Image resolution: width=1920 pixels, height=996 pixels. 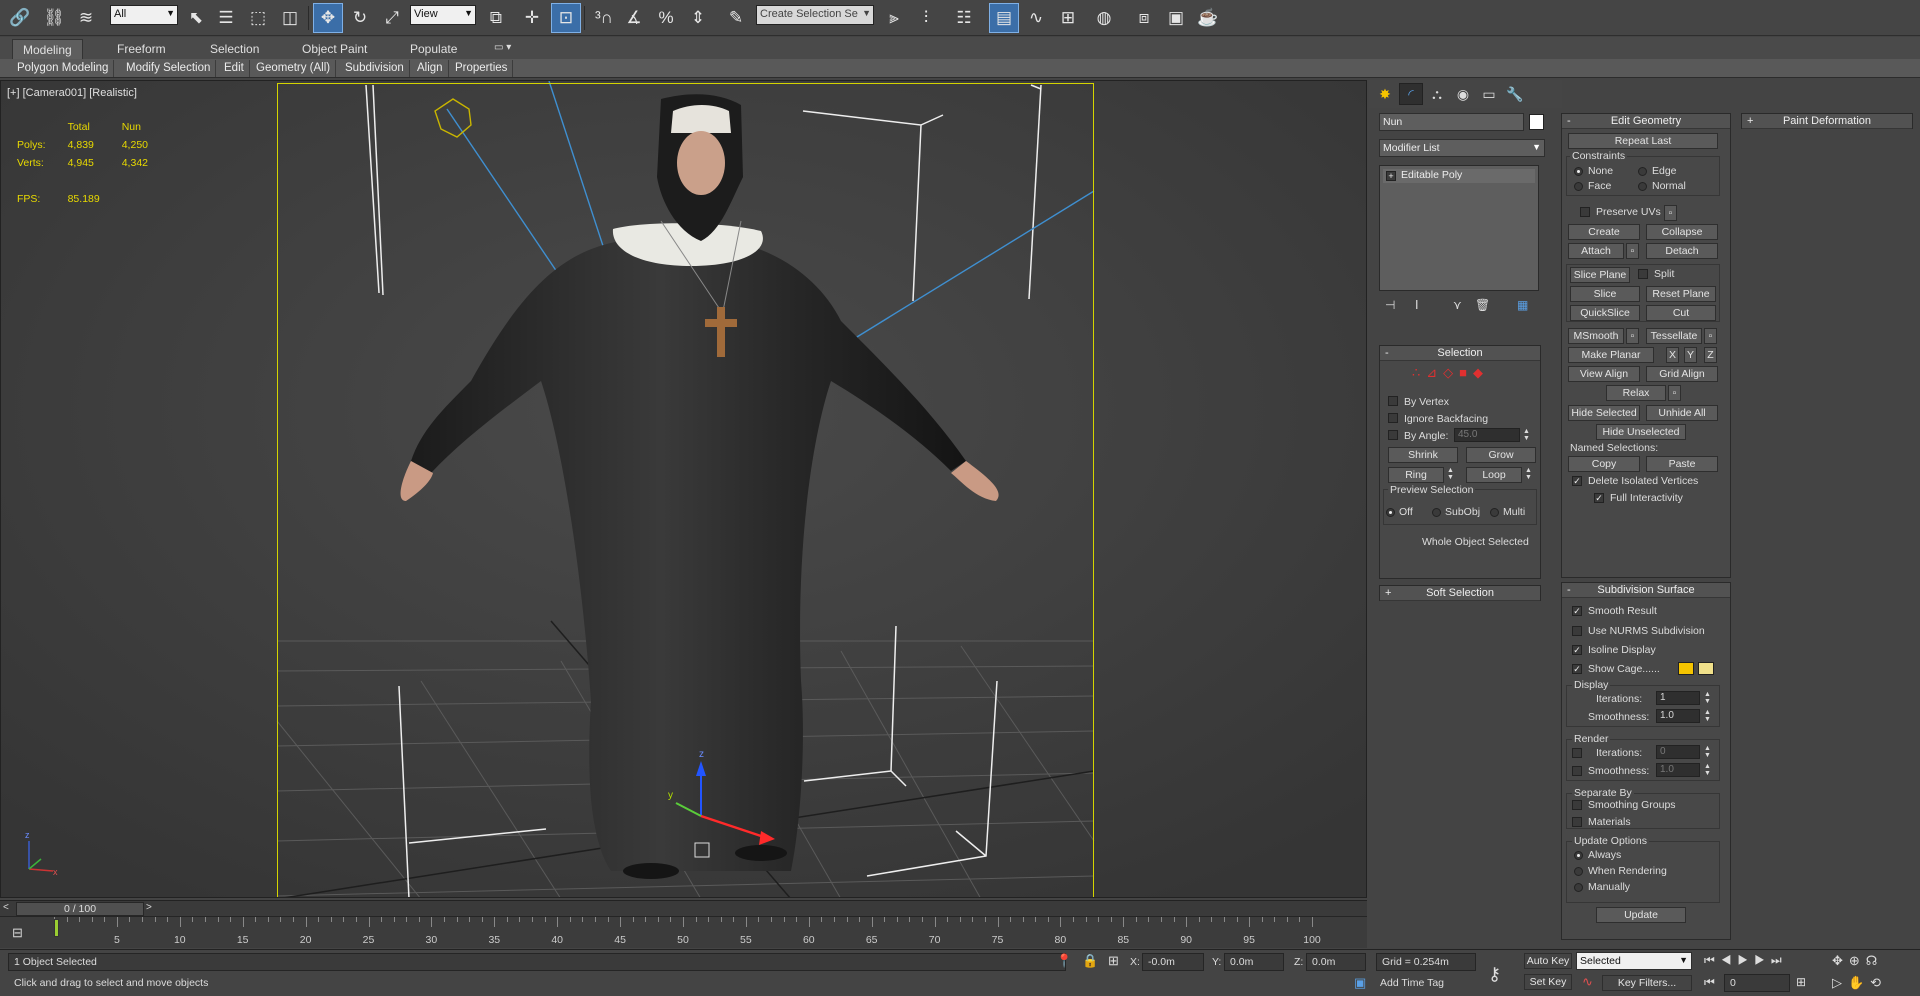 I want to click on bind-space-warp-icon: ≋, so click(x=86, y=18).